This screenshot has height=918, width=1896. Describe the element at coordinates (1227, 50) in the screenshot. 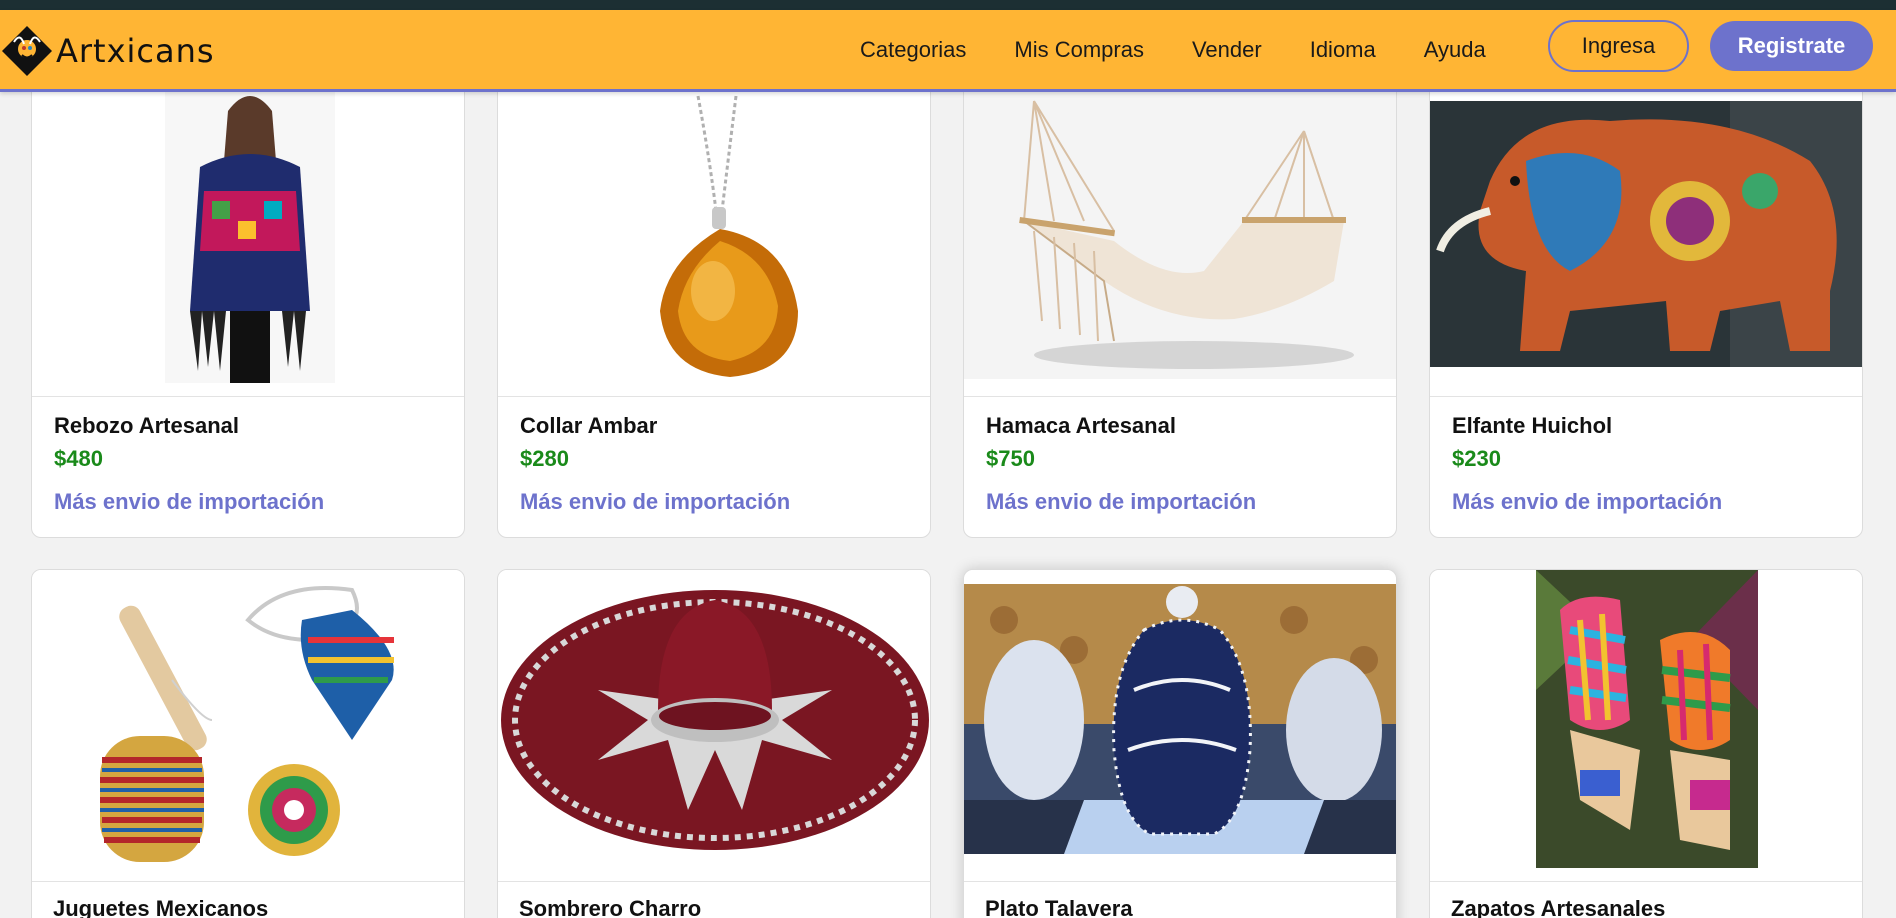

I see `nav-vender: Vender` at that location.